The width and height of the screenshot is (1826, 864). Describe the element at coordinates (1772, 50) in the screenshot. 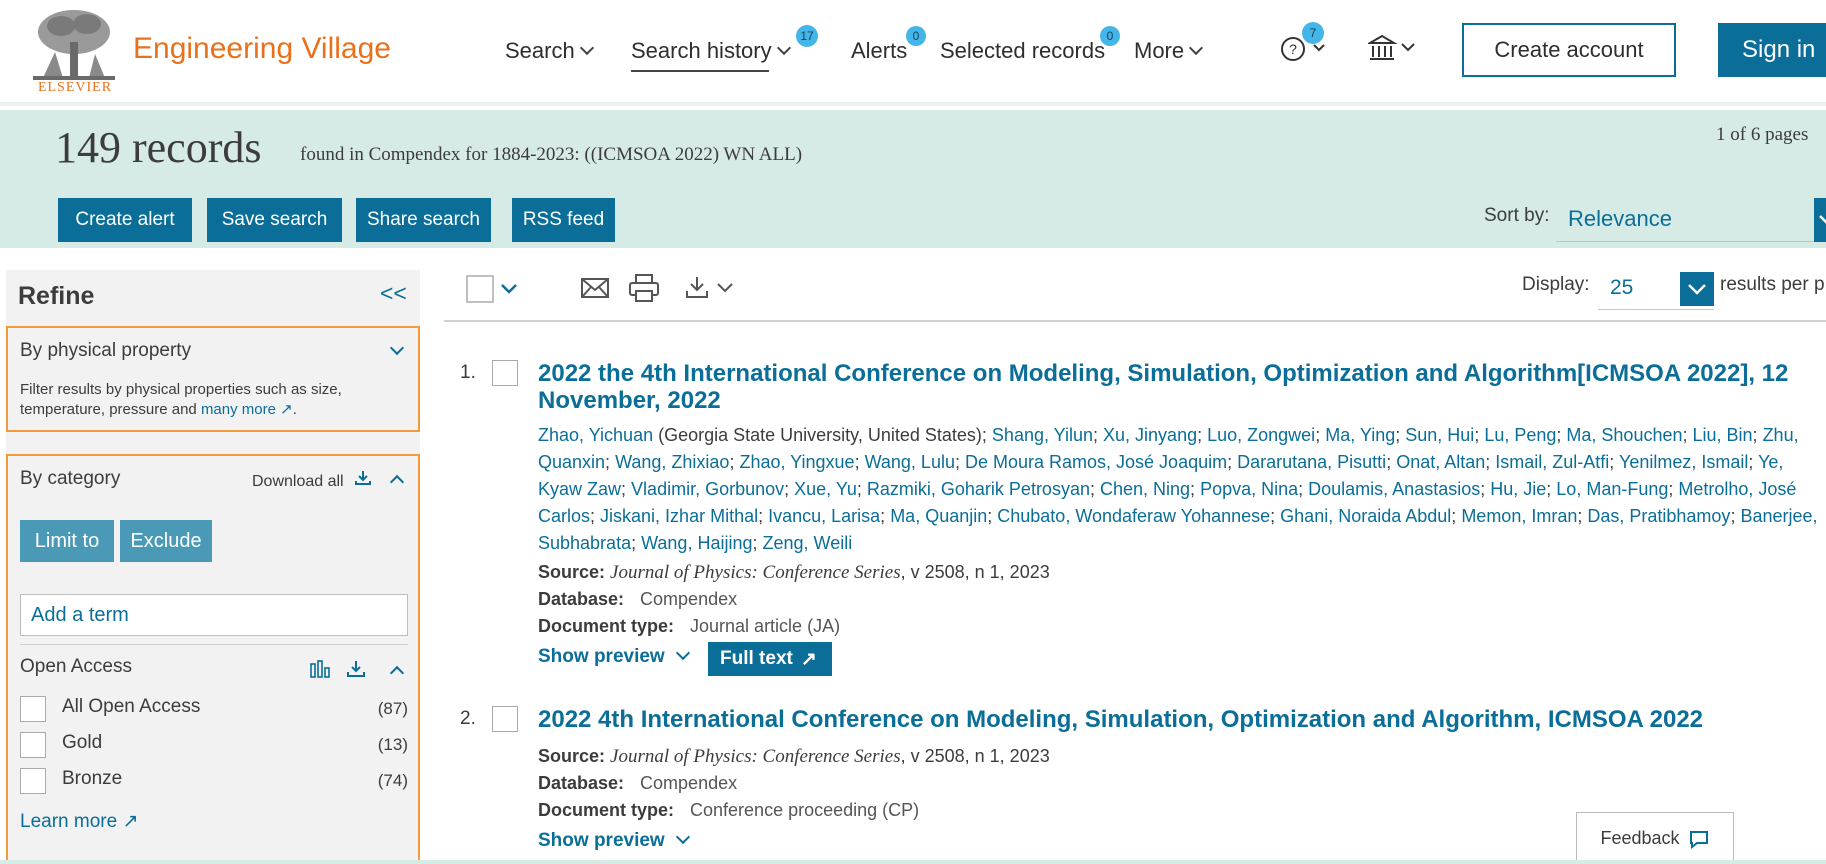

I see `sign-in-button: Sign in` at that location.